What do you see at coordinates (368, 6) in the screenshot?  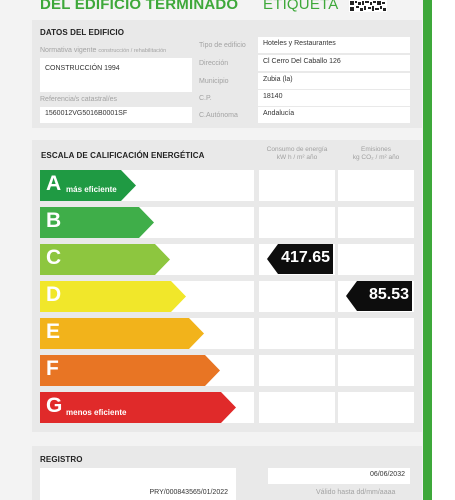 I see `qr-code-icon` at bounding box center [368, 6].